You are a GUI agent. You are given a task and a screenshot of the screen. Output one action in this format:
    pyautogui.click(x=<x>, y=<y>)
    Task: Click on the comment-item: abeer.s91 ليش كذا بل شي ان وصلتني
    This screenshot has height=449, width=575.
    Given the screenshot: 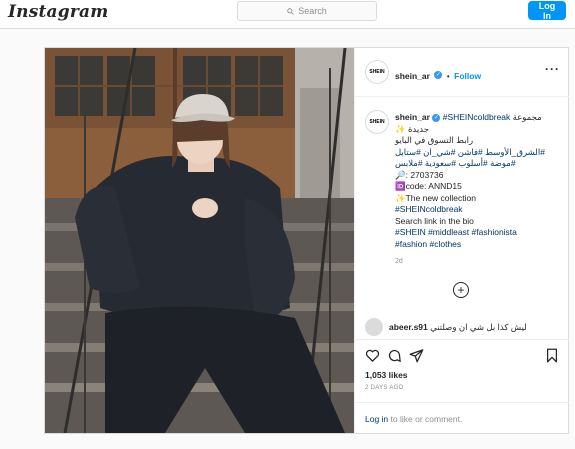 What is the action you would take?
    pyautogui.click(x=463, y=329)
    